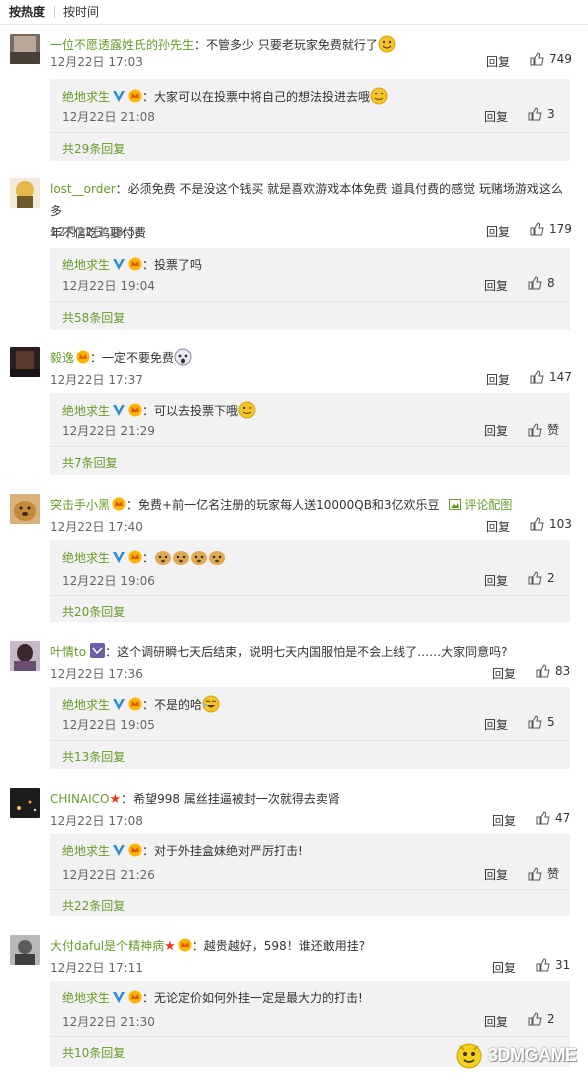 The height and width of the screenshot is (1080, 588). Describe the element at coordinates (379, 96) in the screenshot. I see `smile-emoji-icon` at that location.